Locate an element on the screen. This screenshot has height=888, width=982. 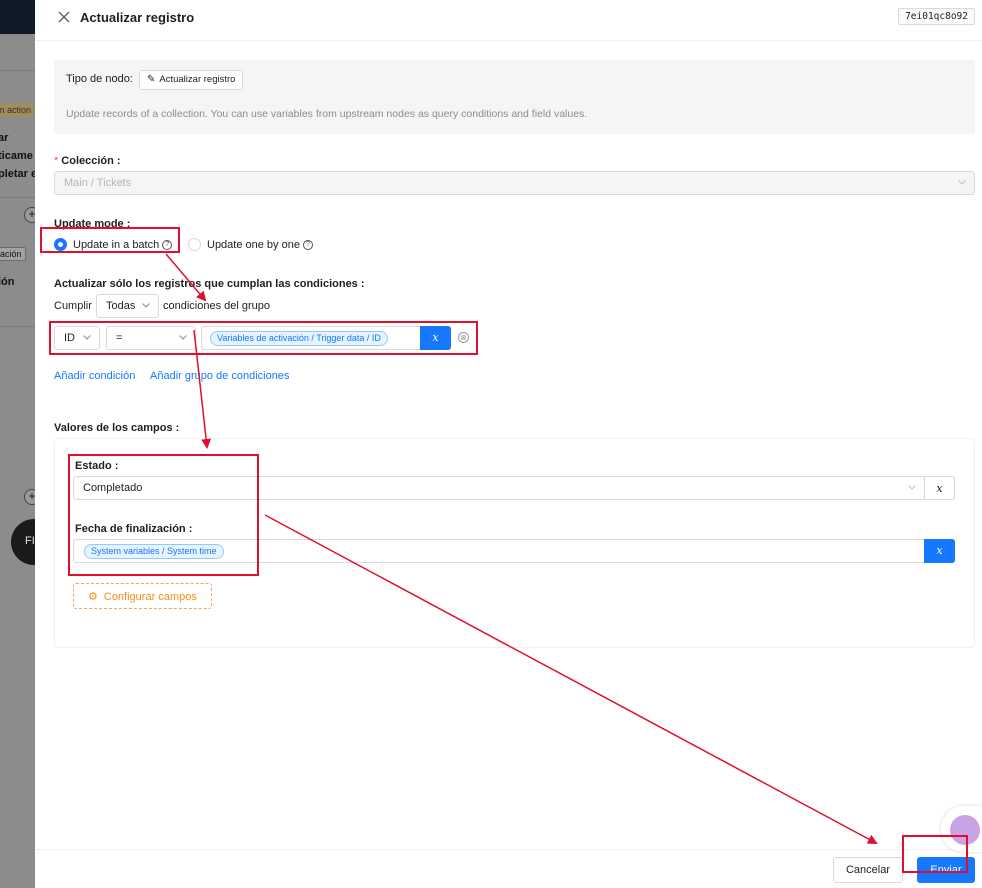
radio-label: Update in a batch is located at coordinates (116, 244).